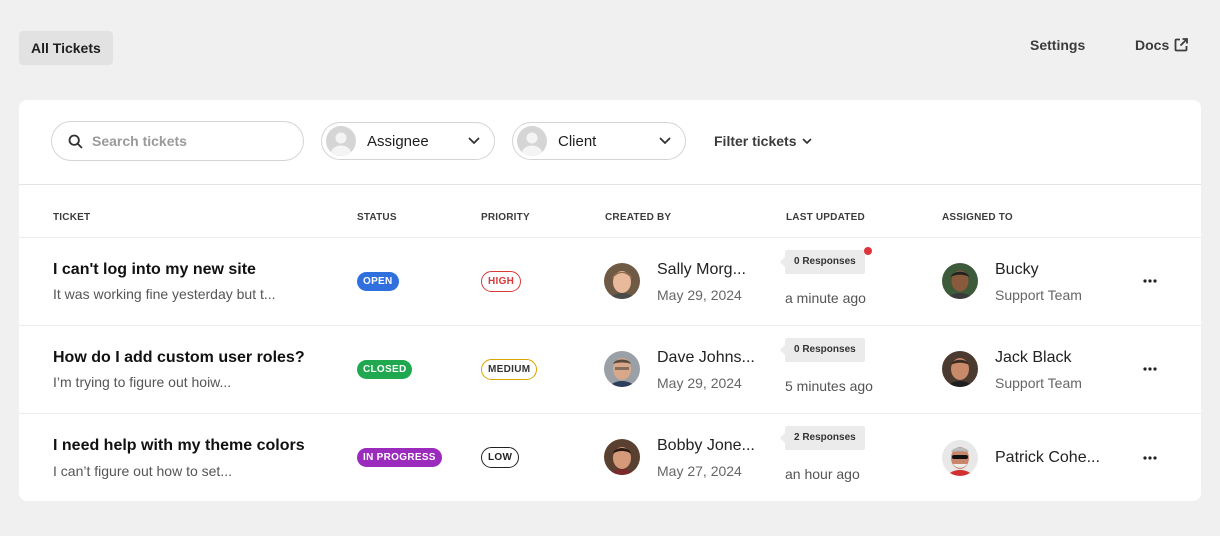  I want to click on client-dropdown-label: Client, so click(577, 141).